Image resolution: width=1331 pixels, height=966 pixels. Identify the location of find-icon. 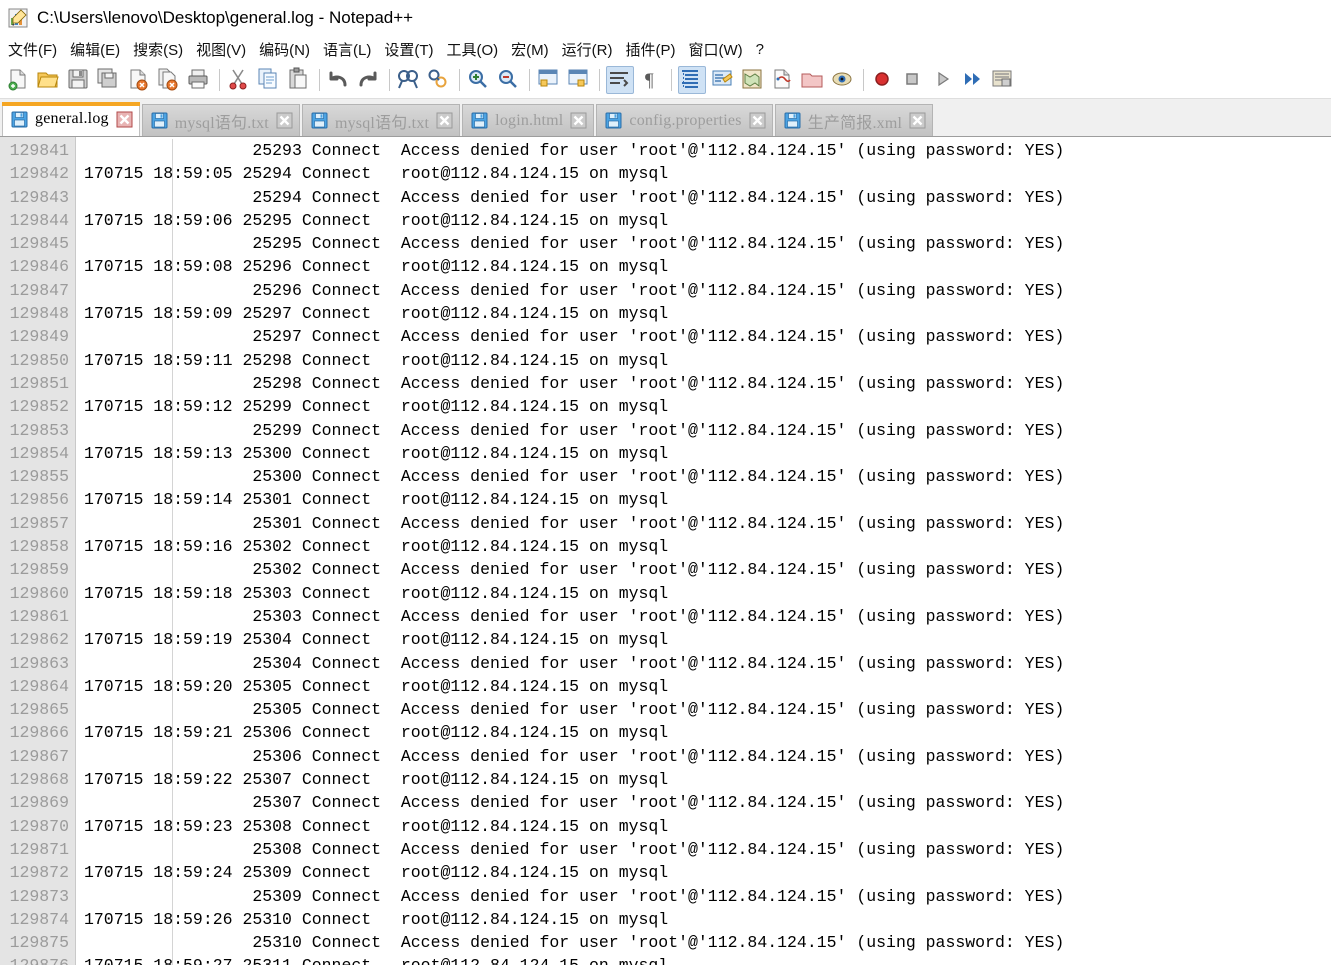
(409, 80).